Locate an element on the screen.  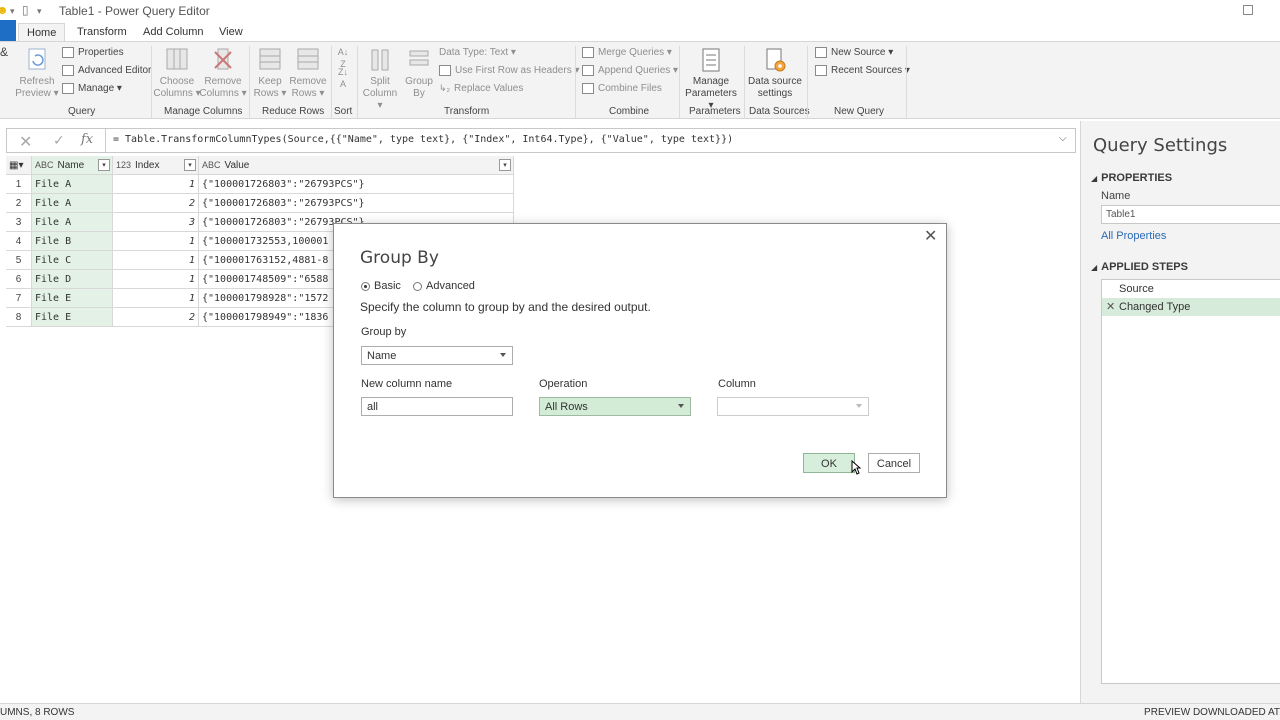
column-header-value: ABC Value ▾ is located at coordinates (356, 165).